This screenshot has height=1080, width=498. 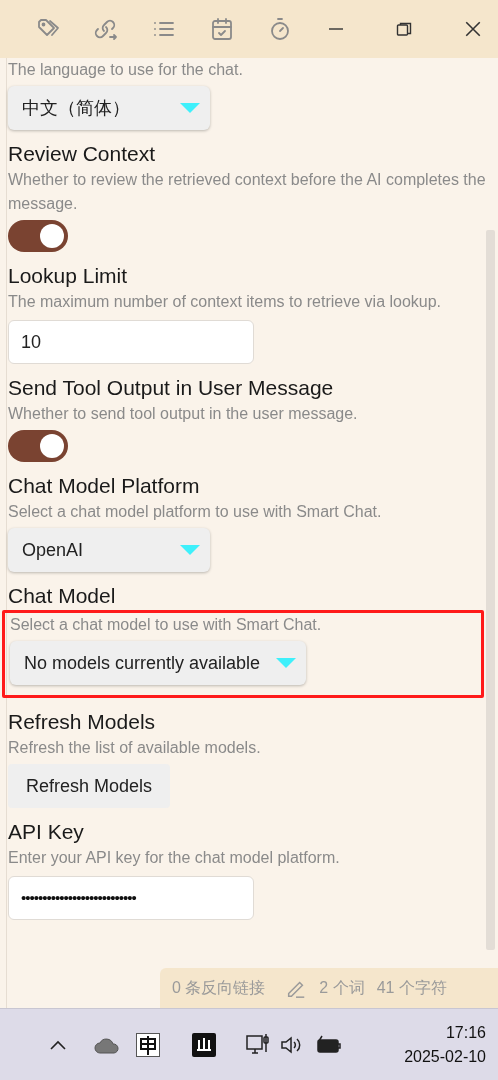 What do you see at coordinates (225, 302) in the screenshot?
I see `setting-description: The maximum number of context items to retrieve via lookup.` at bounding box center [225, 302].